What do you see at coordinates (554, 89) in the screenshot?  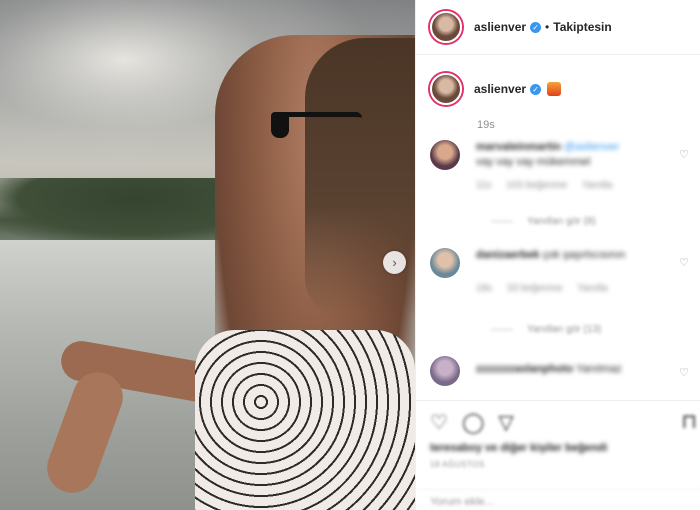 I see `fire-emoji-icon` at bounding box center [554, 89].